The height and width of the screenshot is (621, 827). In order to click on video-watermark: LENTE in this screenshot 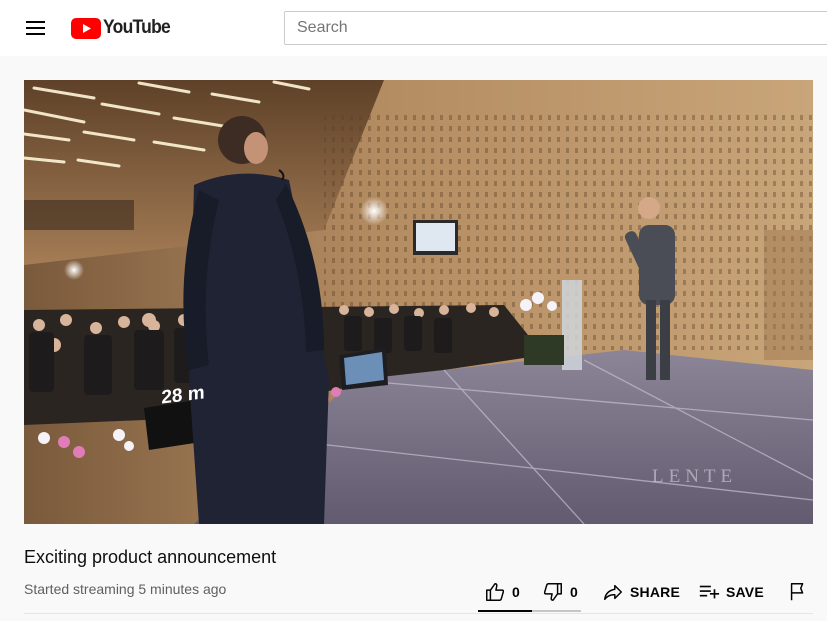, I will do `click(695, 476)`.